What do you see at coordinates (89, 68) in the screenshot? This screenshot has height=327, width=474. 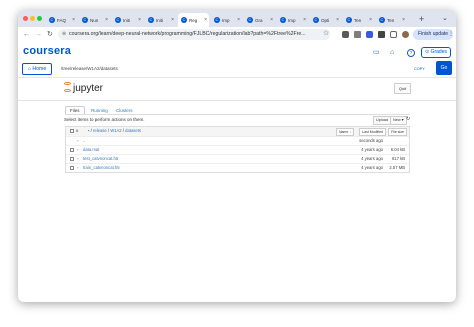 I see `lab-path: /tree/release/W1A2/datasets` at bounding box center [89, 68].